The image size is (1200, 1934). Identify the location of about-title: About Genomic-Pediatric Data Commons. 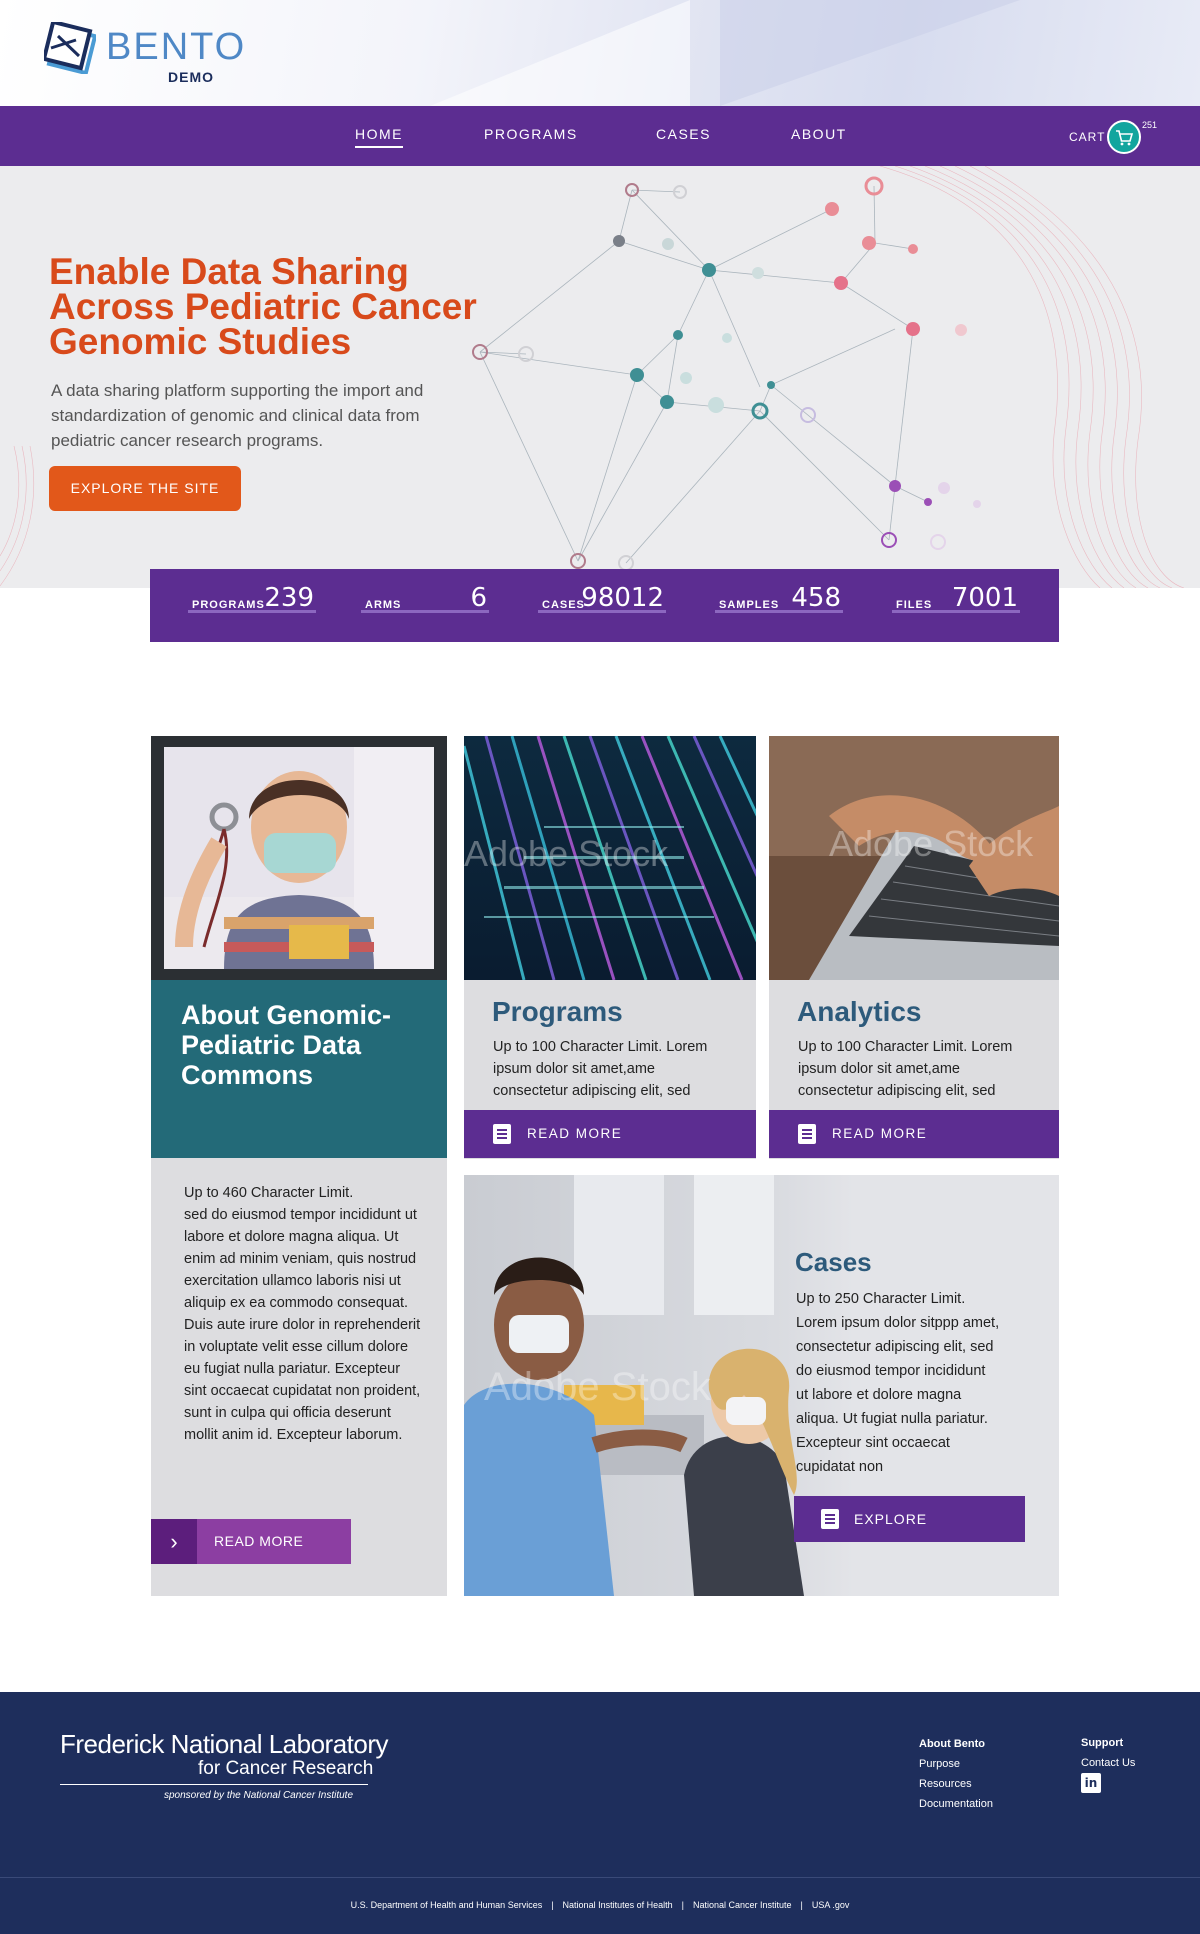
(286, 1045).